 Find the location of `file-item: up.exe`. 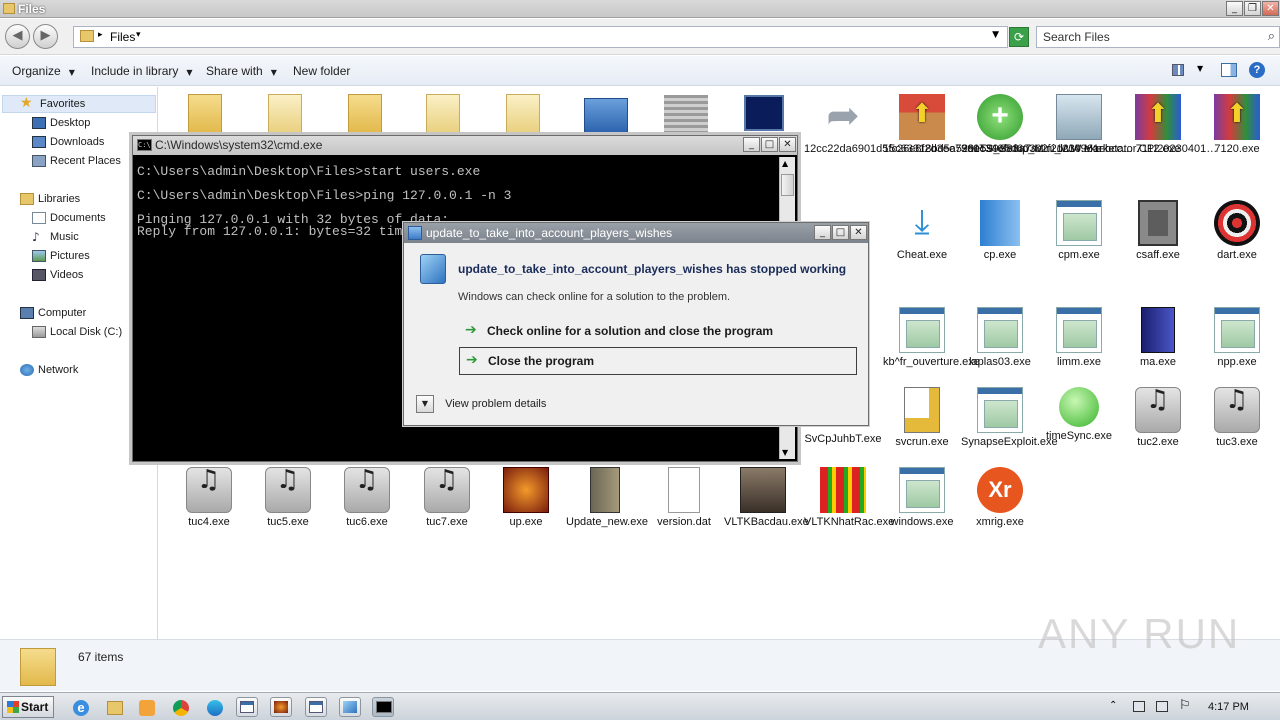

file-item: up.exe is located at coordinates (526, 498).